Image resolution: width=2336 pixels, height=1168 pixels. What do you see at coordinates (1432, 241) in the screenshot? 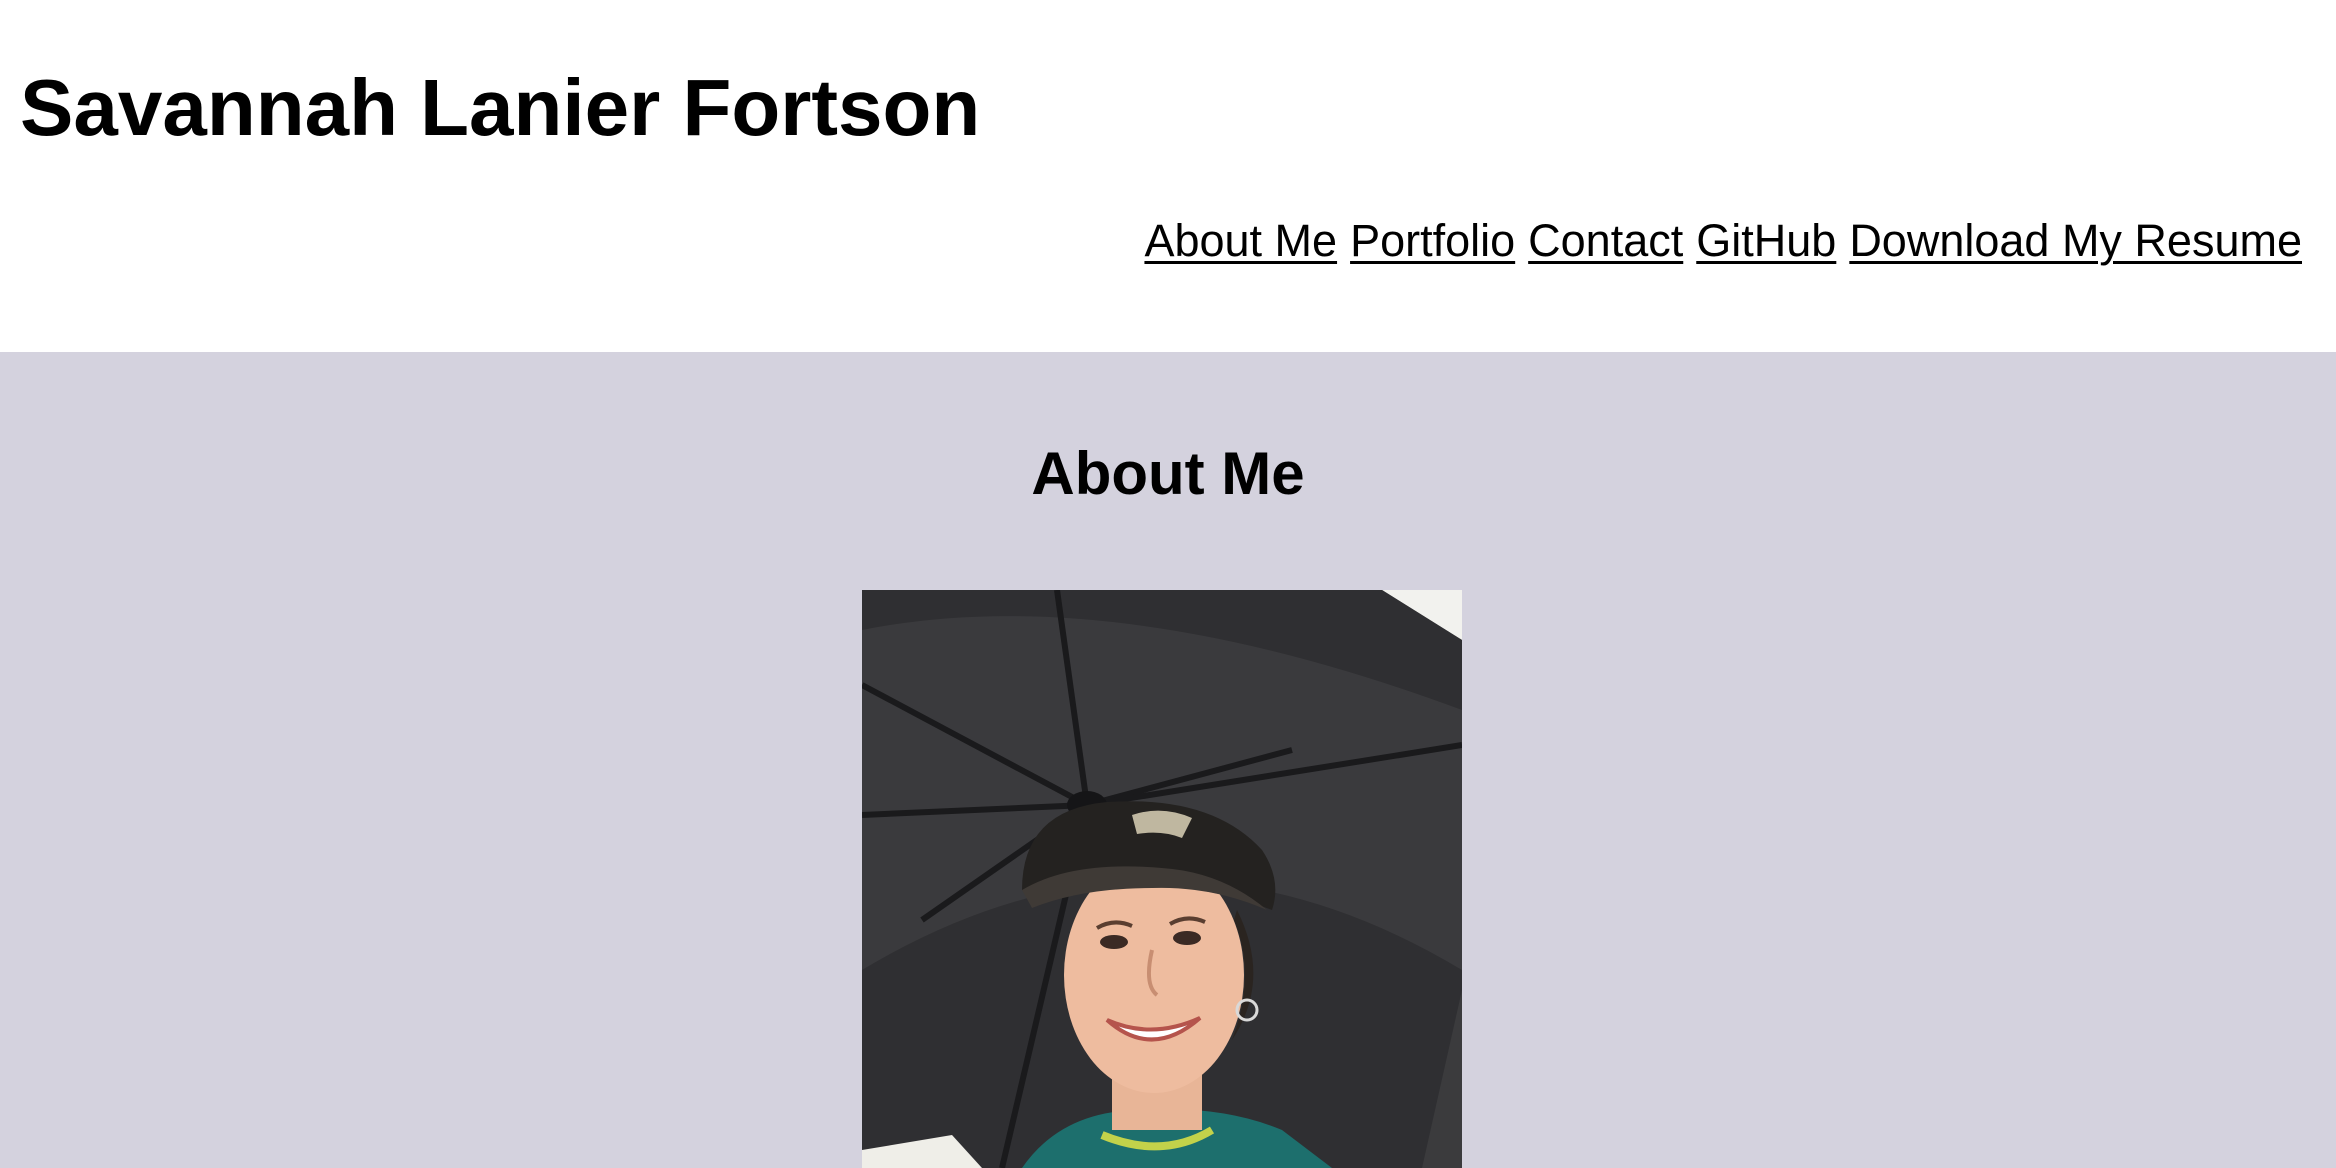
I see `nav-link-portfolio: Portfolio` at bounding box center [1432, 241].